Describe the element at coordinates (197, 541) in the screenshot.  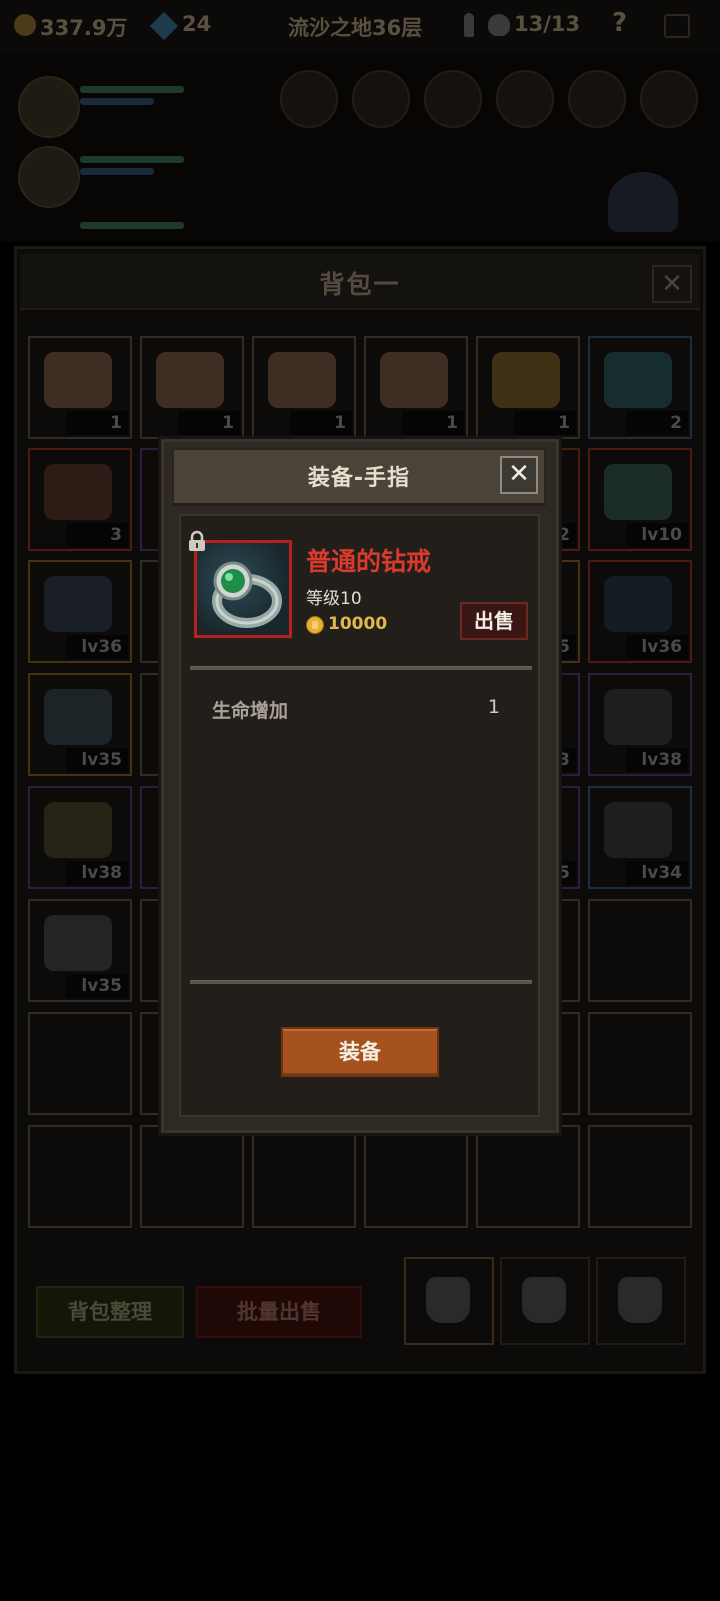
I see `padlock-icon` at that location.